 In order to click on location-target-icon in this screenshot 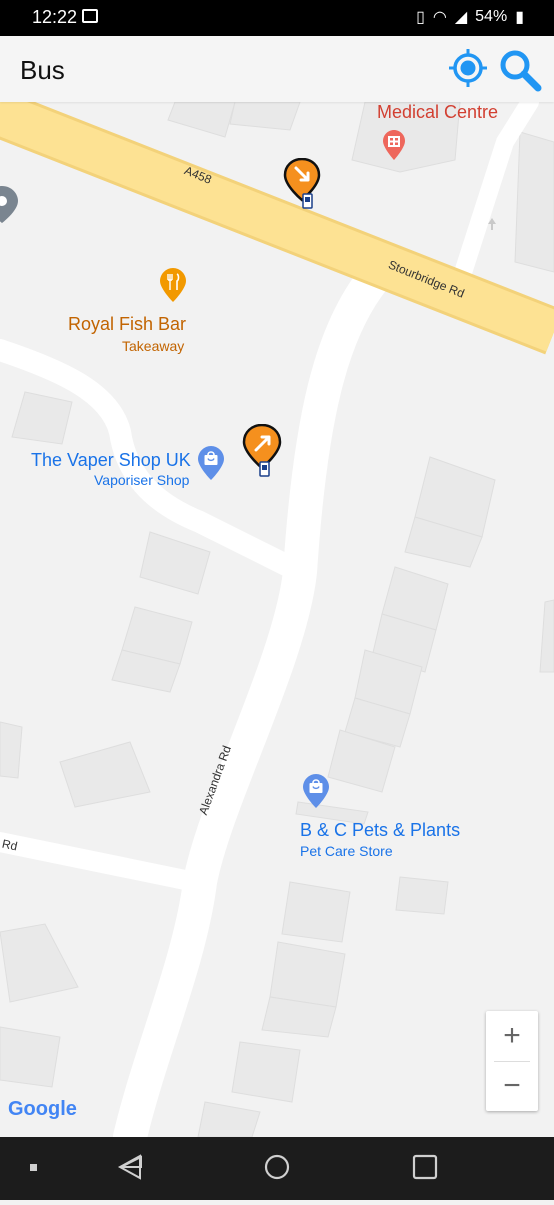, I will do `click(468, 68)`.